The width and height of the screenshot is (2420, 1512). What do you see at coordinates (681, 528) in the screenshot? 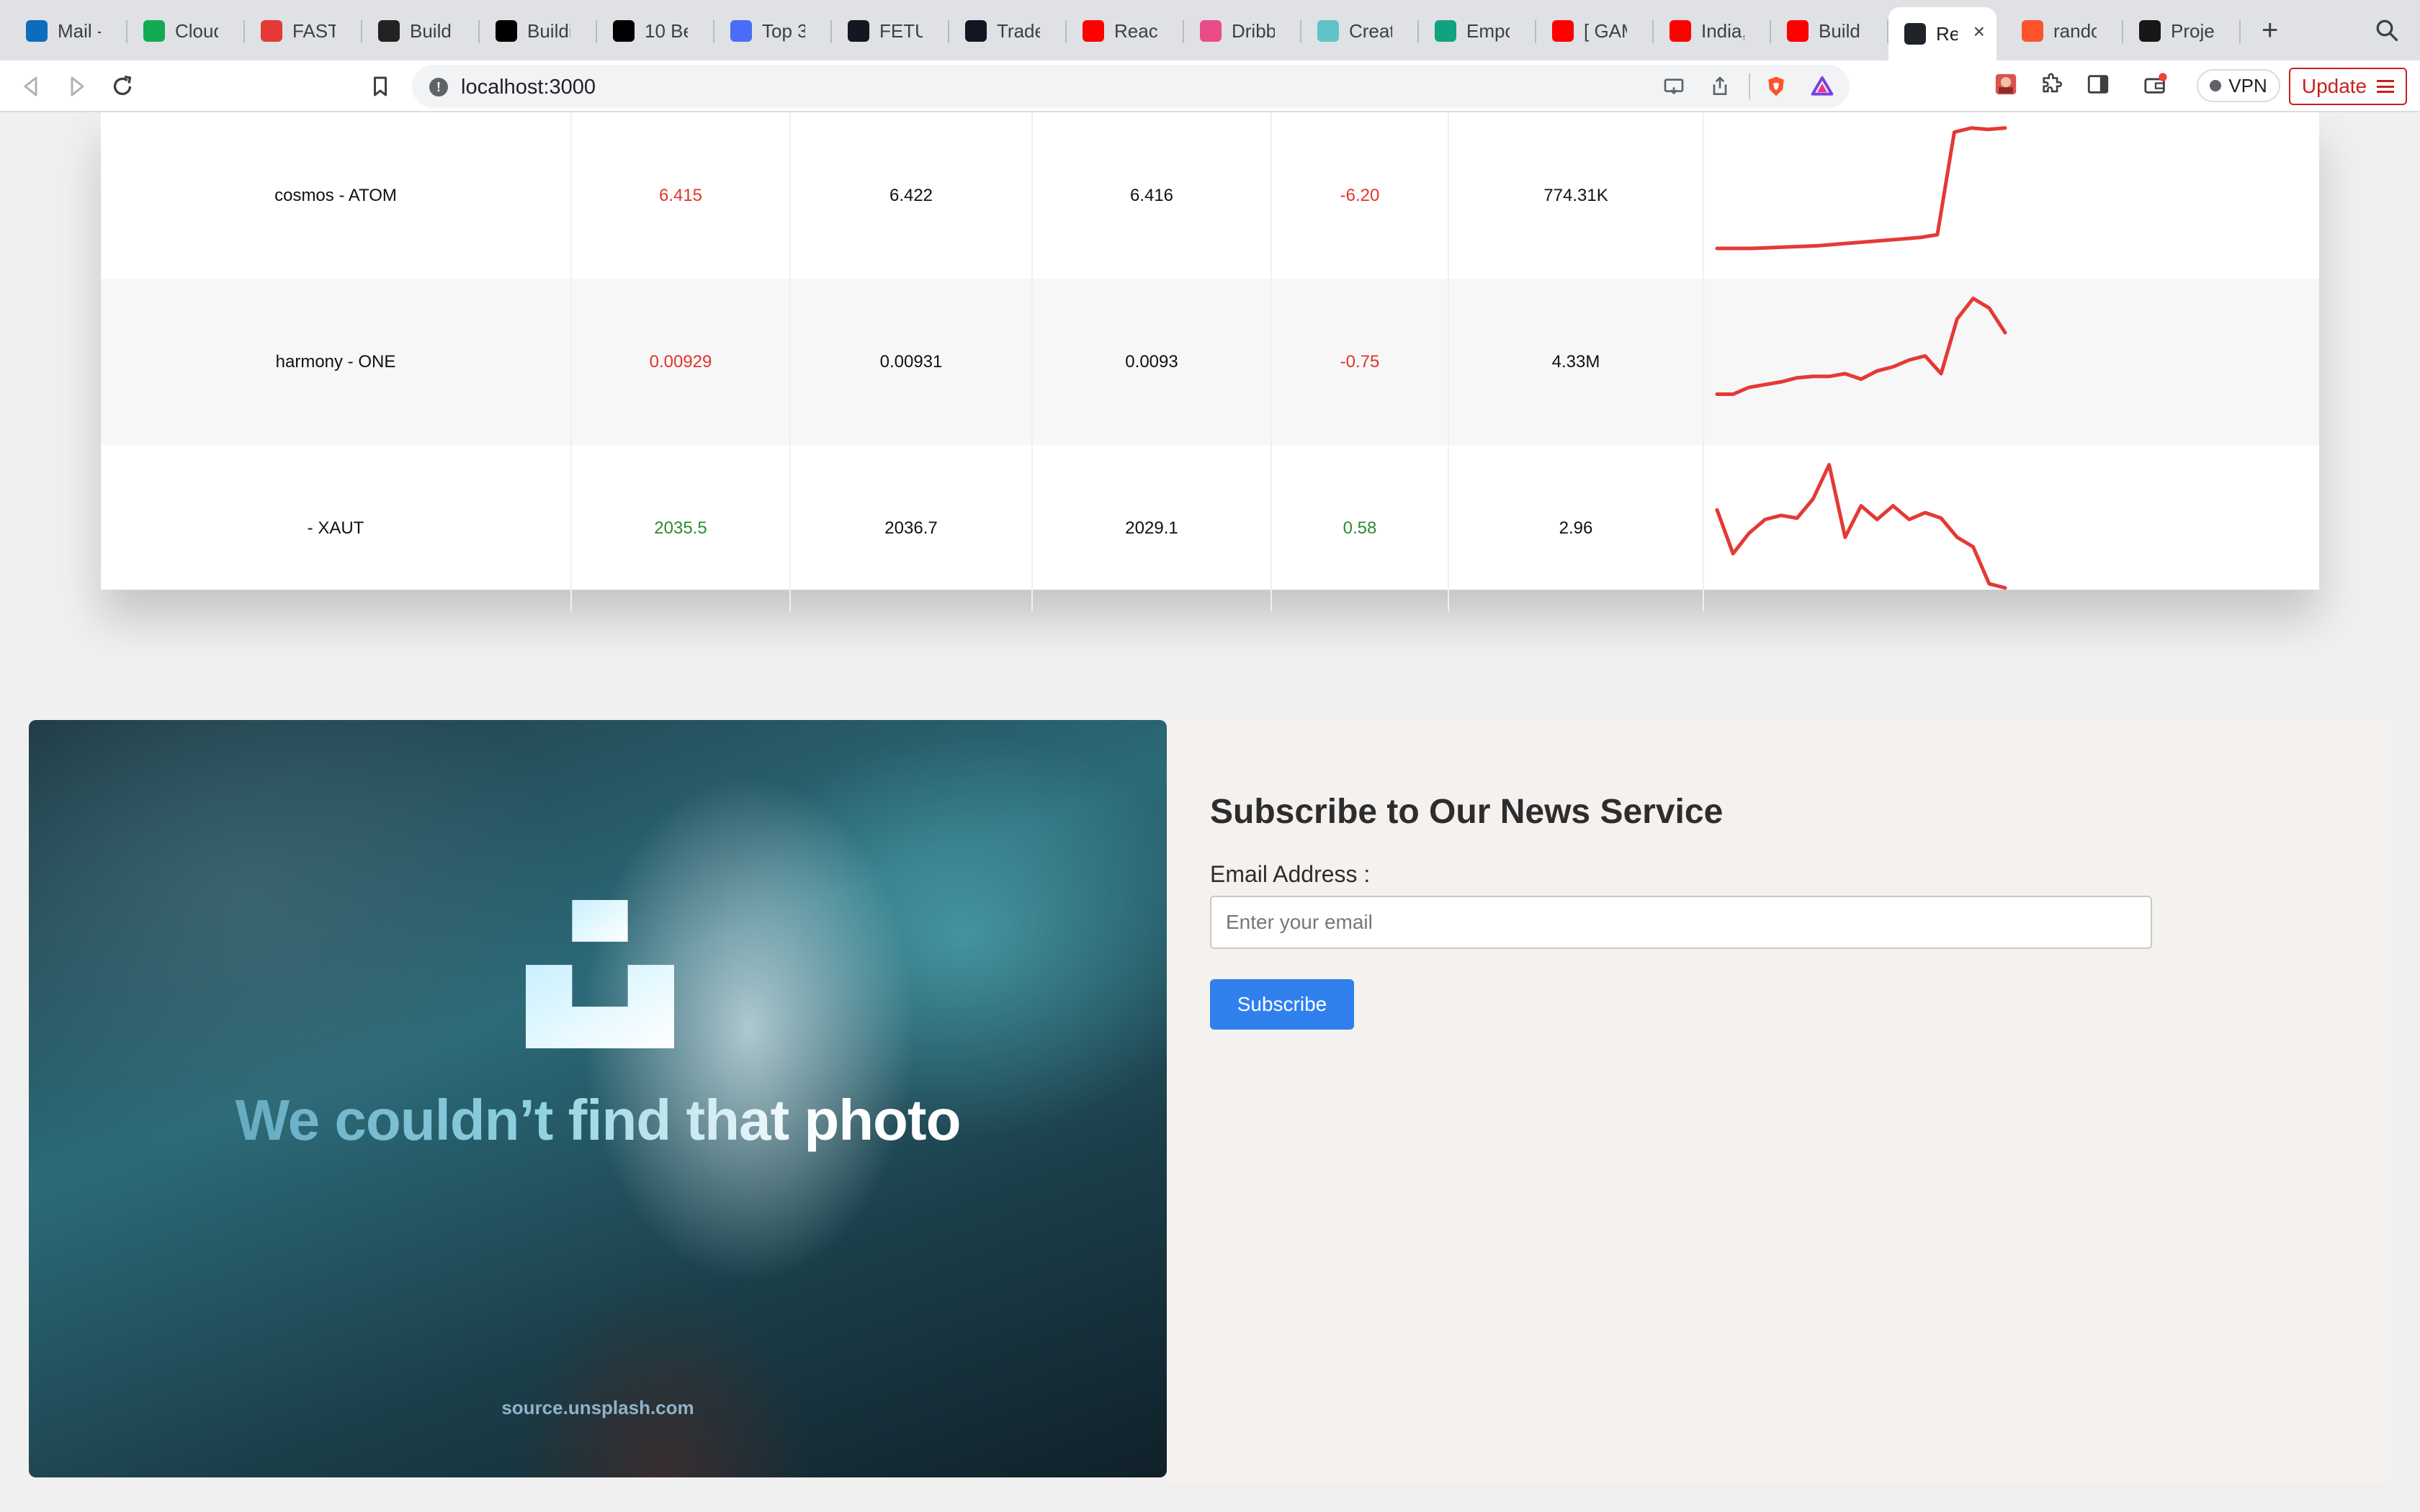
I see `cell-price: 2035.5` at bounding box center [681, 528].